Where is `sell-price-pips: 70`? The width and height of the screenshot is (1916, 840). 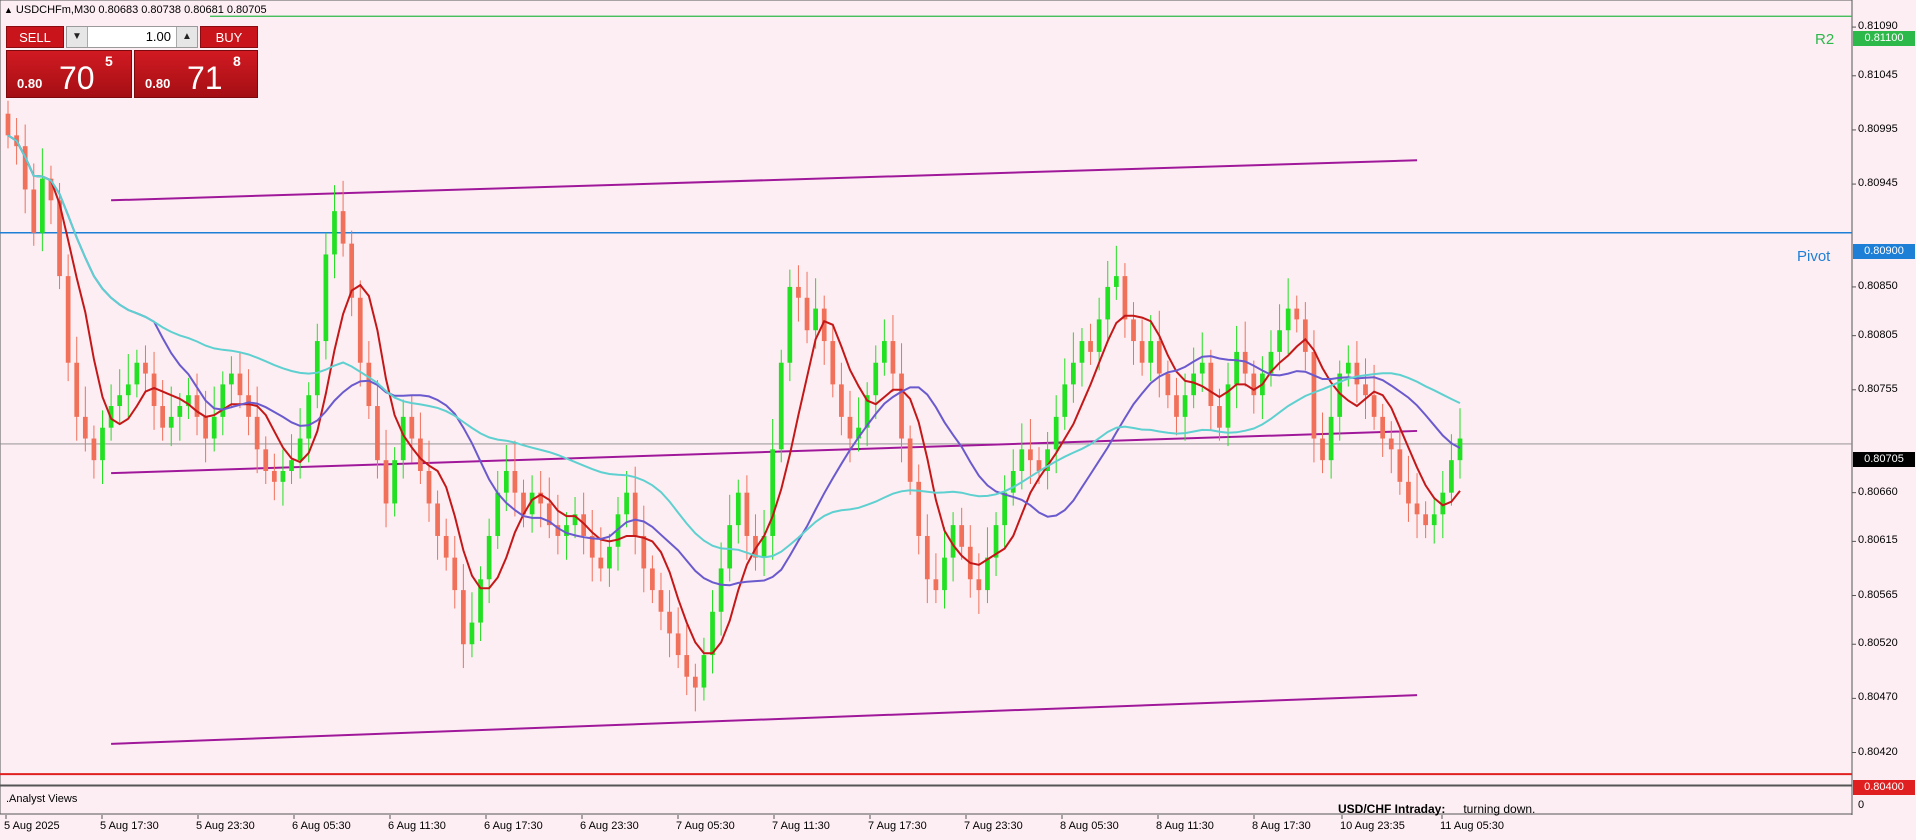
sell-price-pips: 70 is located at coordinates (77, 78).